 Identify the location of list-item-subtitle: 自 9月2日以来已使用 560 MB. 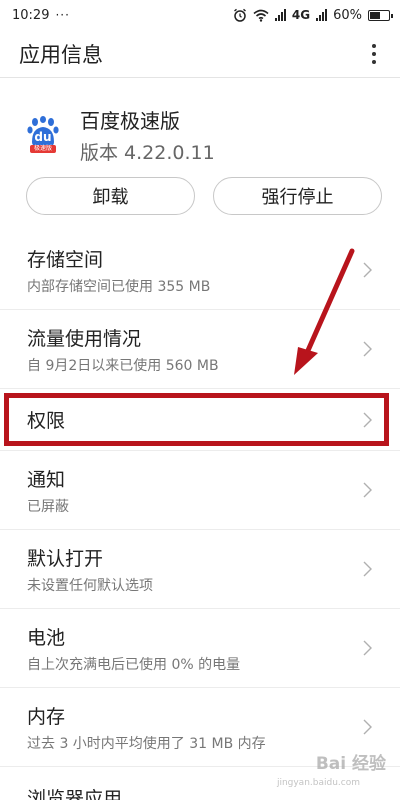
(123, 365).